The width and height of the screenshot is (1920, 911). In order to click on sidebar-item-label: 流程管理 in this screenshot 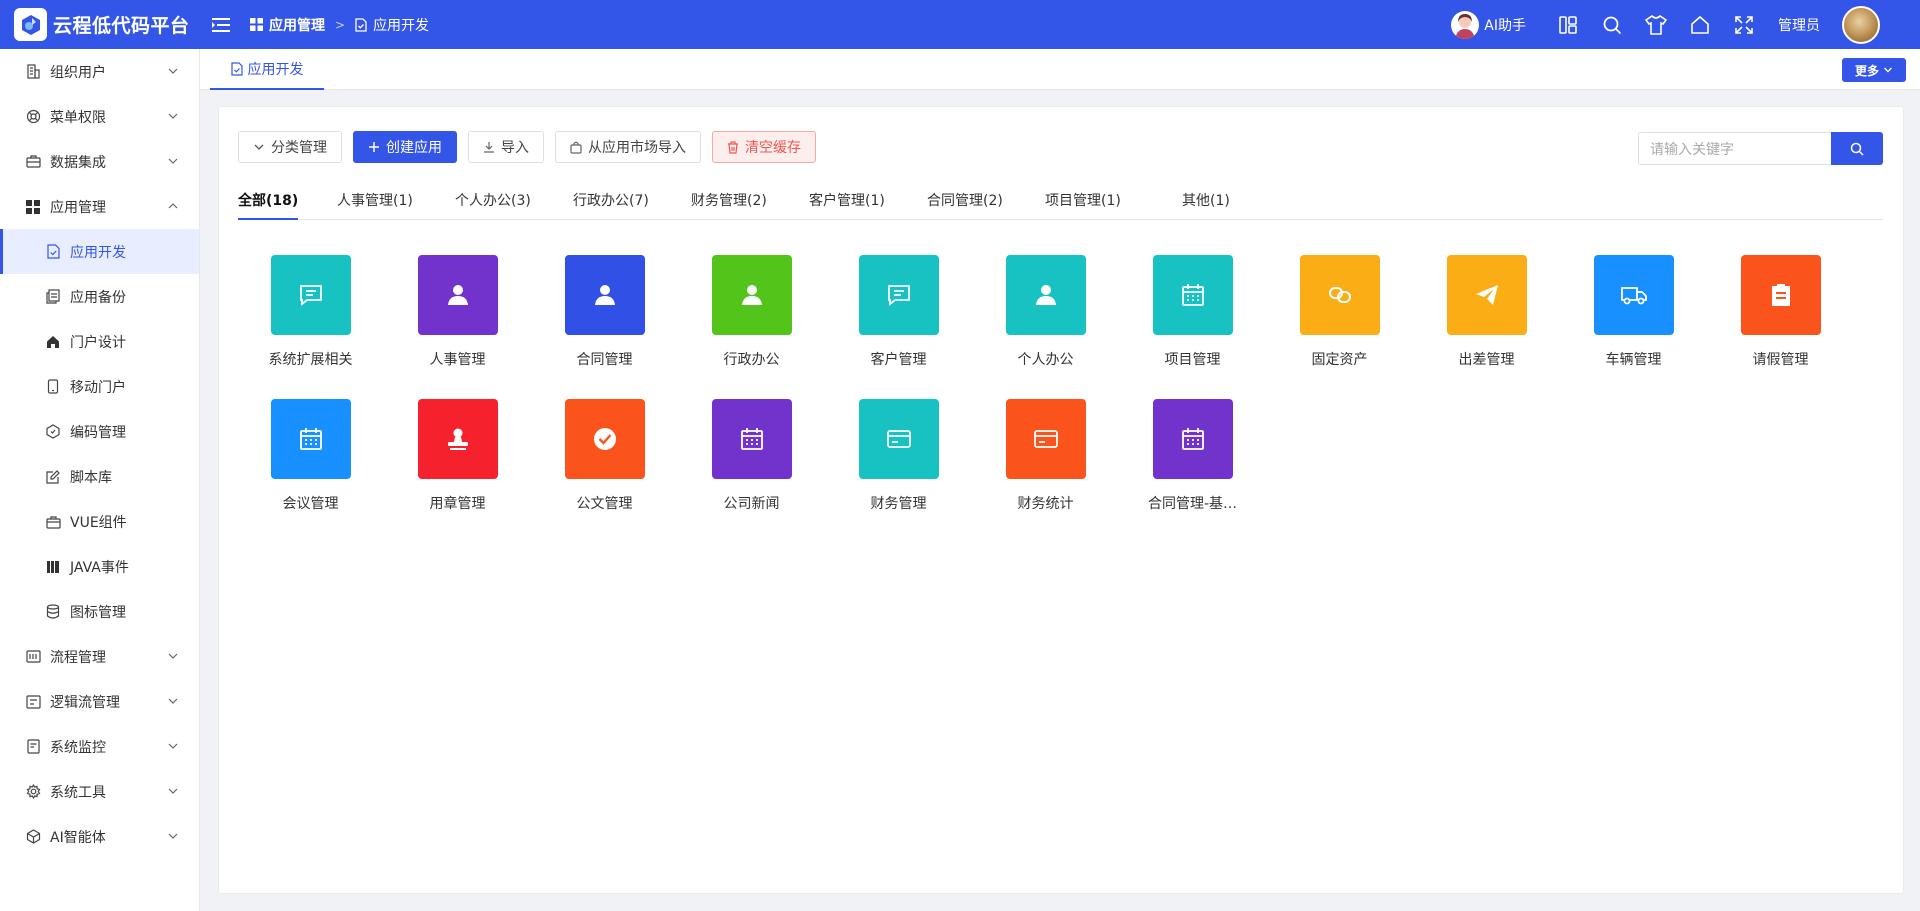, I will do `click(78, 657)`.